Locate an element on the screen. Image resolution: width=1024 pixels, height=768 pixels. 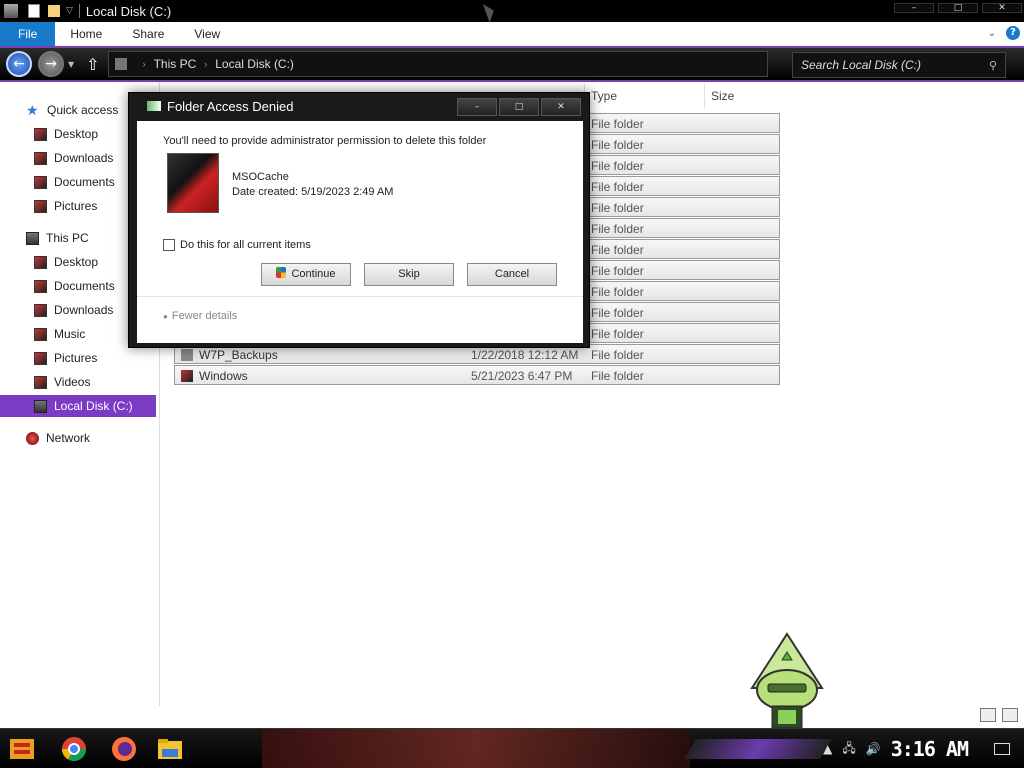
sidebar-item-videos: Videos is located at coordinates (78, 382).